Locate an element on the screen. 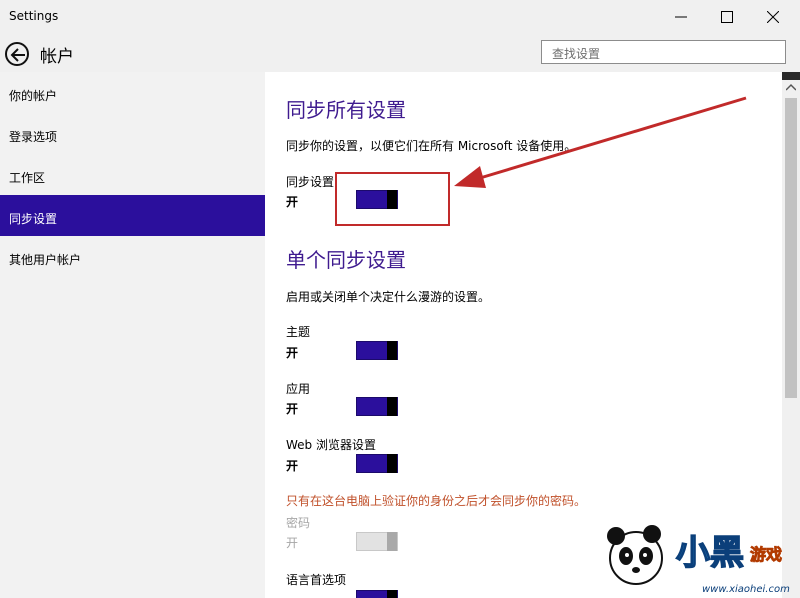 This screenshot has width=800, height=598. sync-all-title: 同步所有设置 is located at coordinates (346, 110).